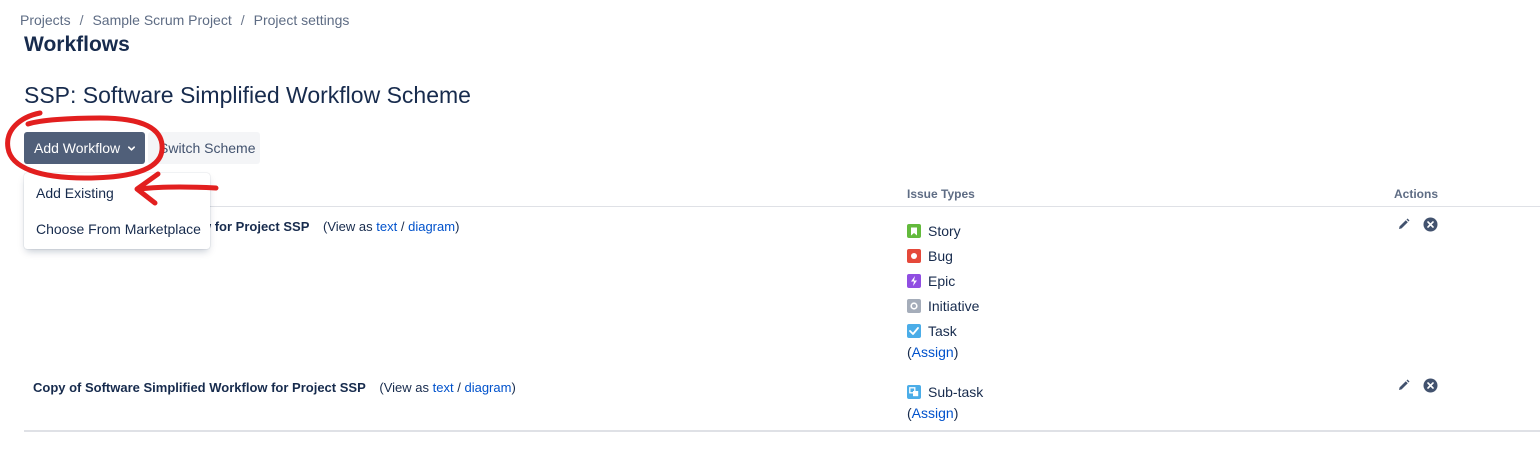  What do you see at coordinates (914, 331) in the screenshot?
I see `task-icon` at bounding box center [914, 331].